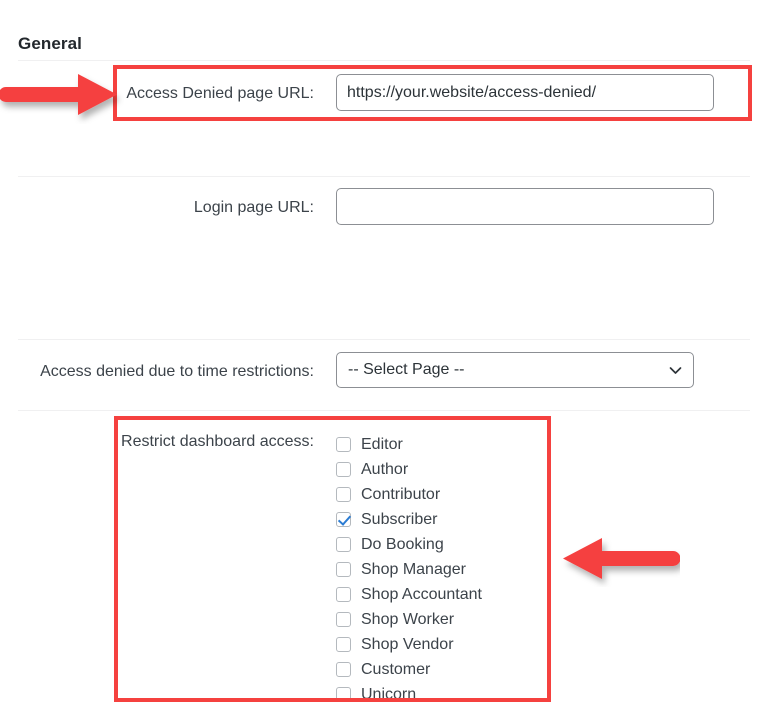 The width and height of the screenshot is (760, 711). I want to click on restrict-dashboard-label: Restrict dashboard access:, so click(217, 441).